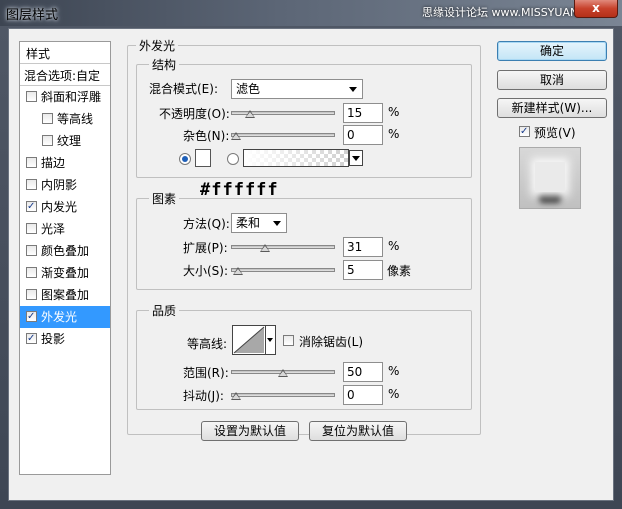 The image size is (622, 509). Describe the element at coordinates (194, 114) in the screenshot. I see `opacity-label: 不透明度(O):` at that location.